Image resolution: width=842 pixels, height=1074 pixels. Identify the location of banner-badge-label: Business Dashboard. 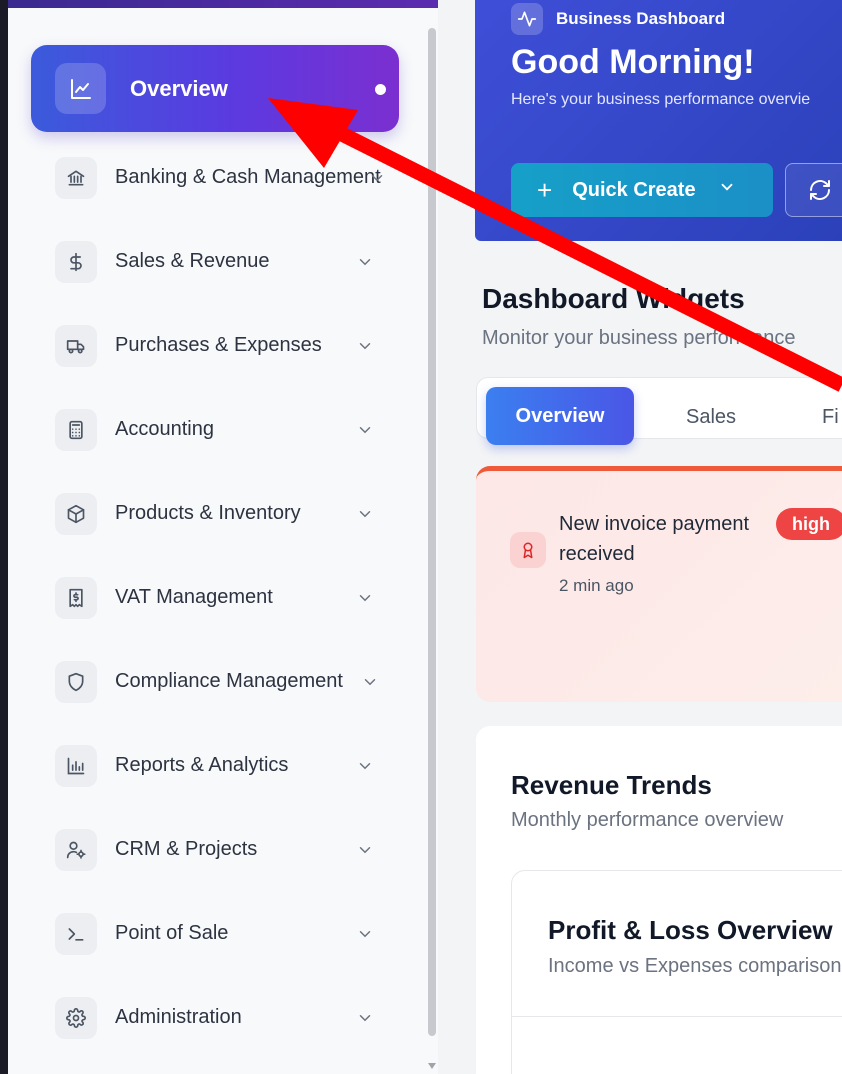
(641, 18).